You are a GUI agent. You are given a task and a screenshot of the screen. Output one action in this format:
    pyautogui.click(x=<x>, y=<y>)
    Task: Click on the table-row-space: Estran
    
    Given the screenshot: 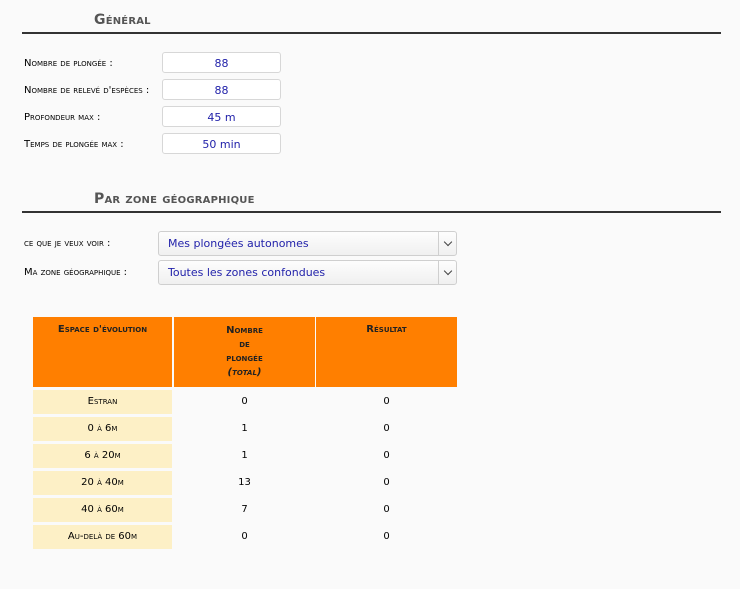 What is the action you would take?
    pyautogui.click(x=102, y=402)
    